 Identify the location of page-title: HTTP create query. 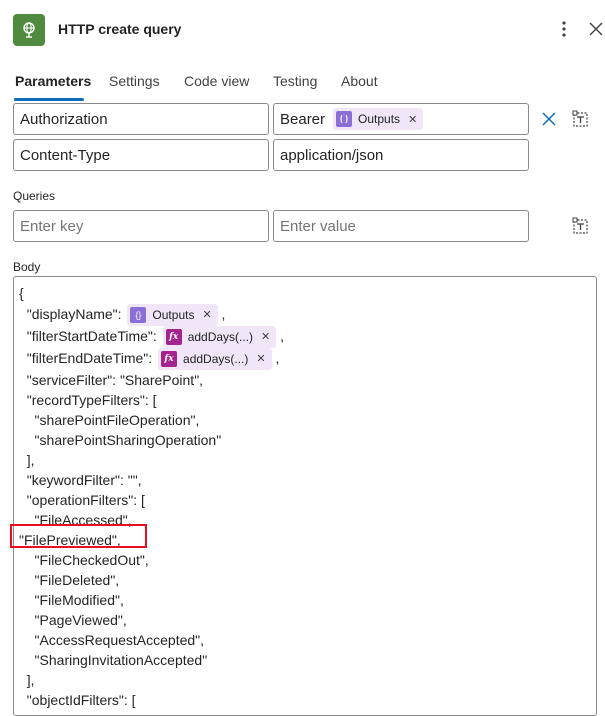
(120, 29).